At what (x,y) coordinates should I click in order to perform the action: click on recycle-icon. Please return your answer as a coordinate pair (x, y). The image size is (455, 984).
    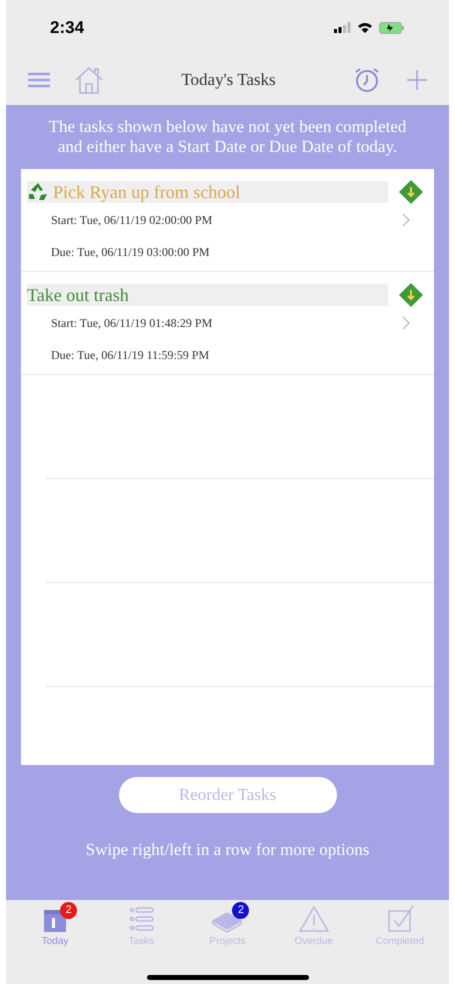
    Looking at the image, I should click on (38, 192).